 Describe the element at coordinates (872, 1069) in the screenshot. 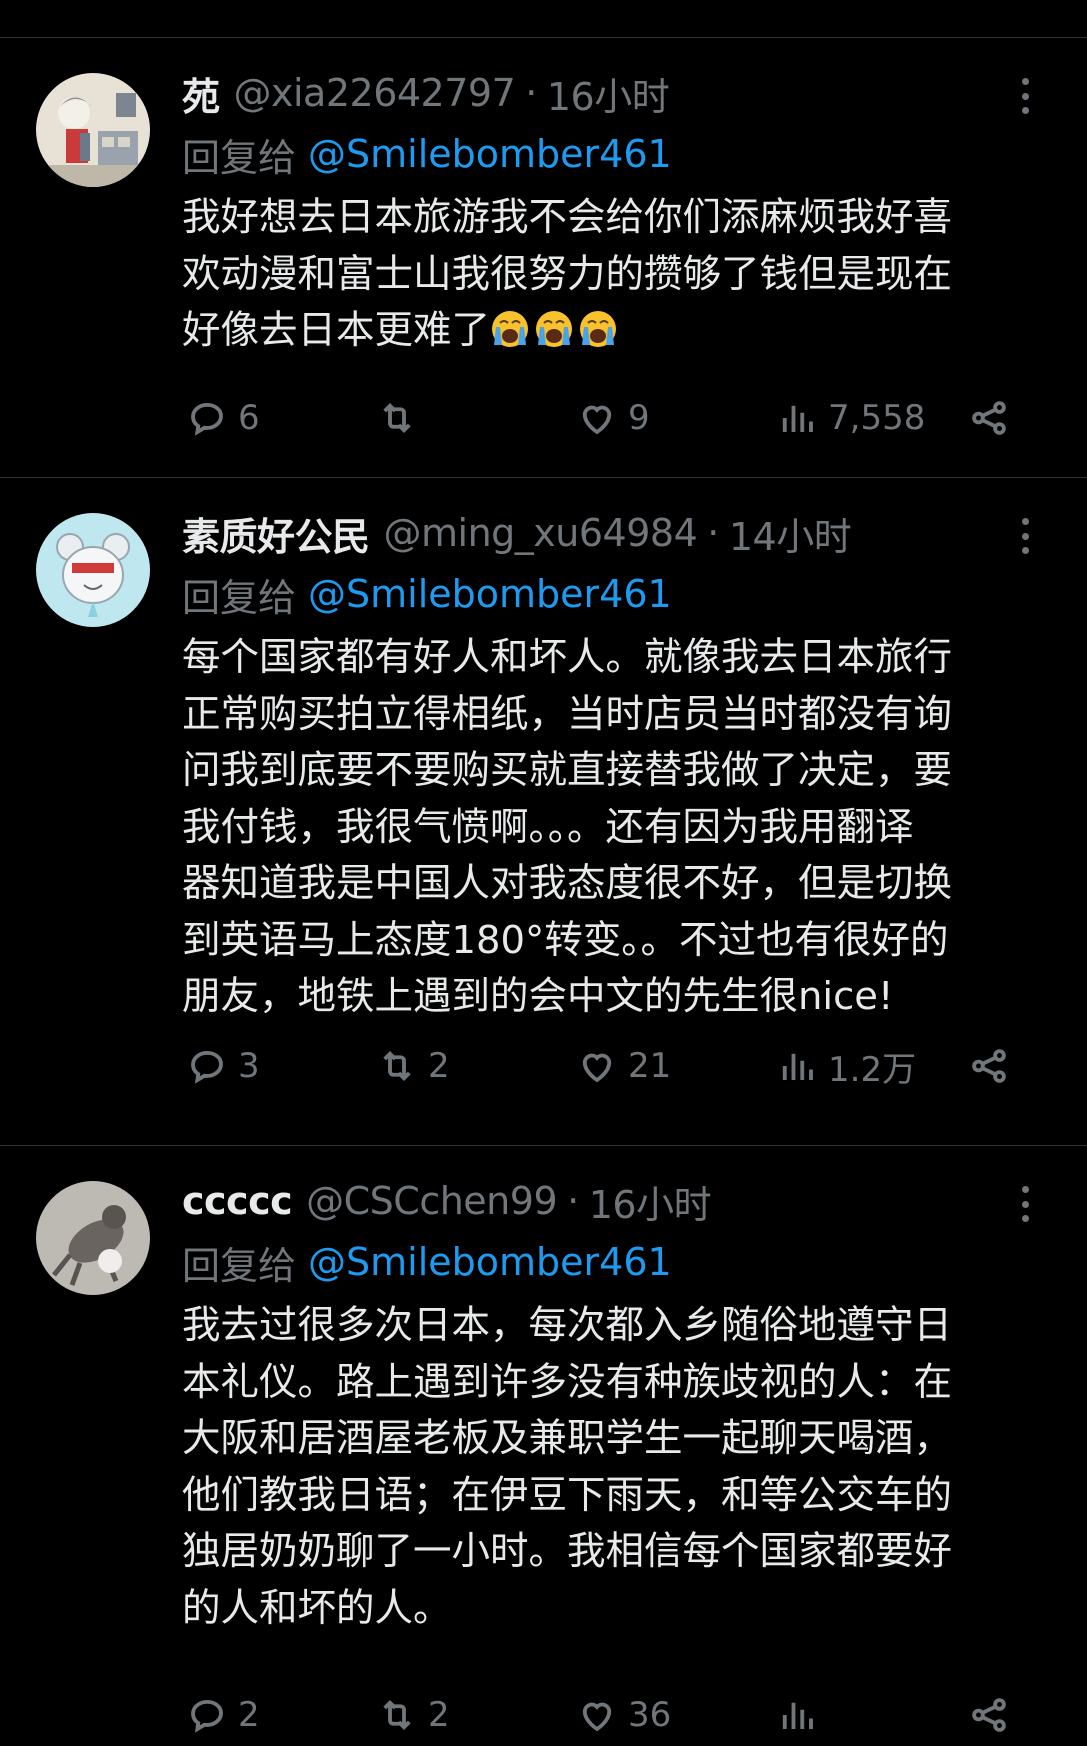

I see `view-count: 1.2万` at that location.